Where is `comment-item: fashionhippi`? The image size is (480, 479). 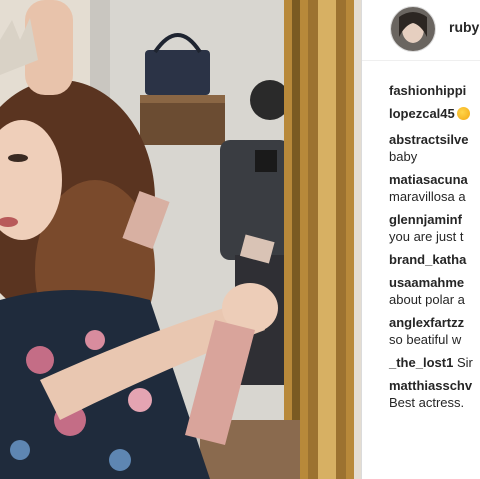
comment-item: fashionhippi is located at coordinates (434, 90).